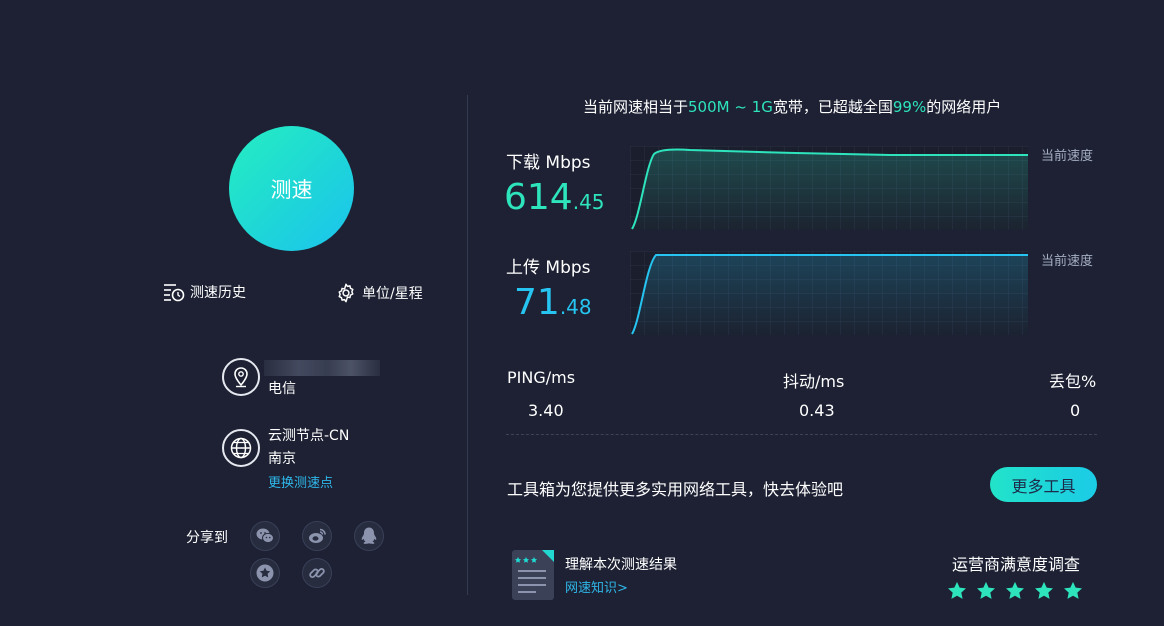 Image resolution: width=1164 pixels, height=626 pixels. I want to click on packet-loss-label: 丢包%, so click(1073, 381).